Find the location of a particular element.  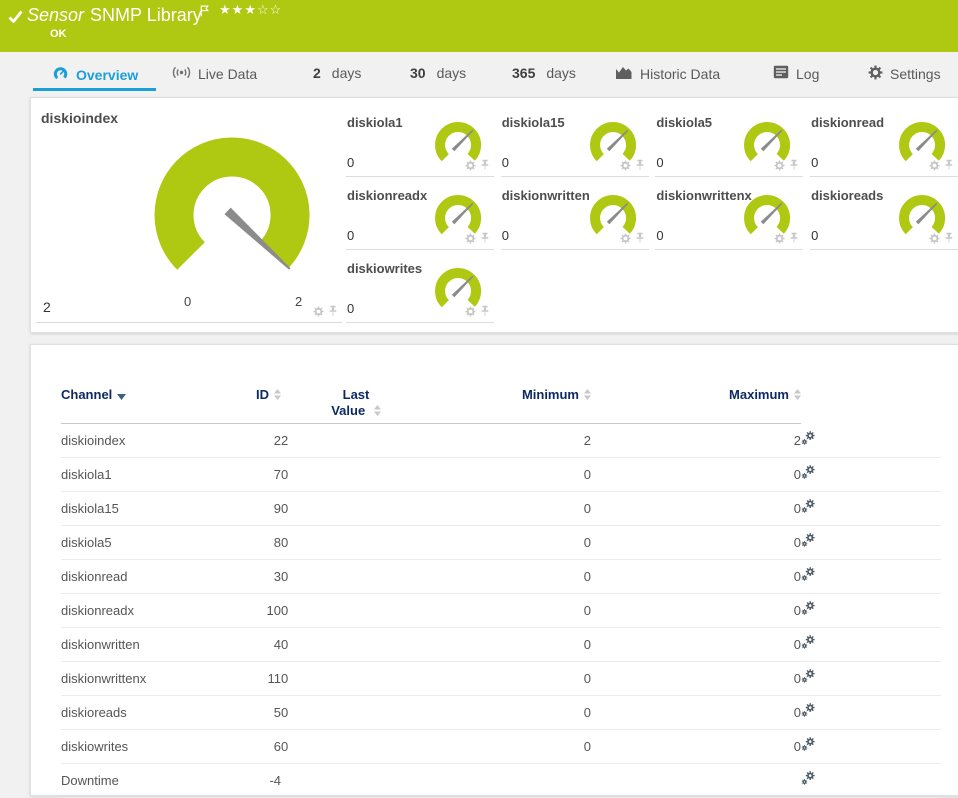

tab-log: Log is located at coordinates (796, 74).